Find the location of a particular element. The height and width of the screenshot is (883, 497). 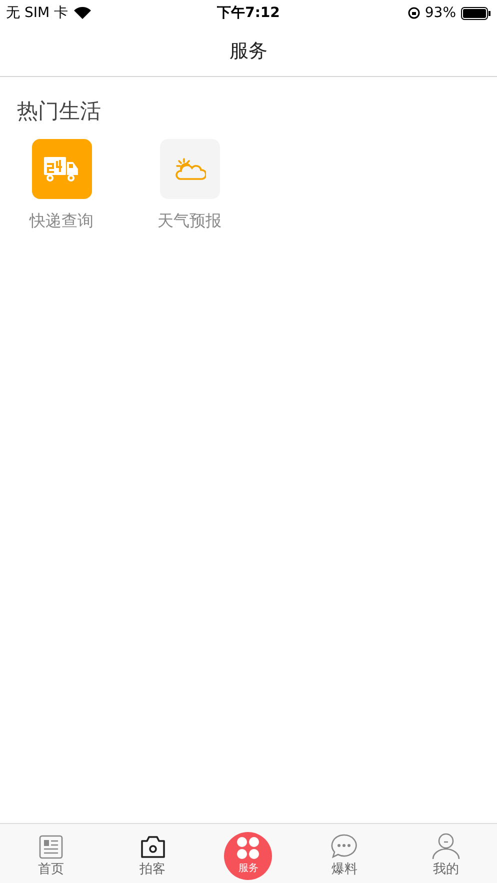

tab-item: 爆料 is located at coordinates (344, 853).